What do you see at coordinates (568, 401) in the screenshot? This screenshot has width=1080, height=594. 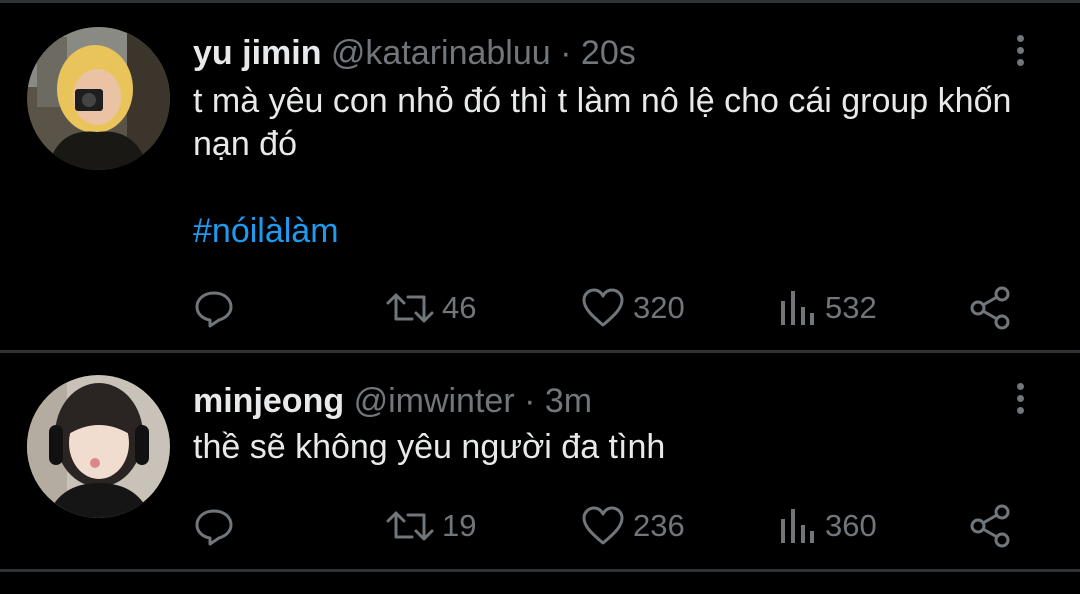 I see `timestamp: 3m` at bounding box center [568, 401].